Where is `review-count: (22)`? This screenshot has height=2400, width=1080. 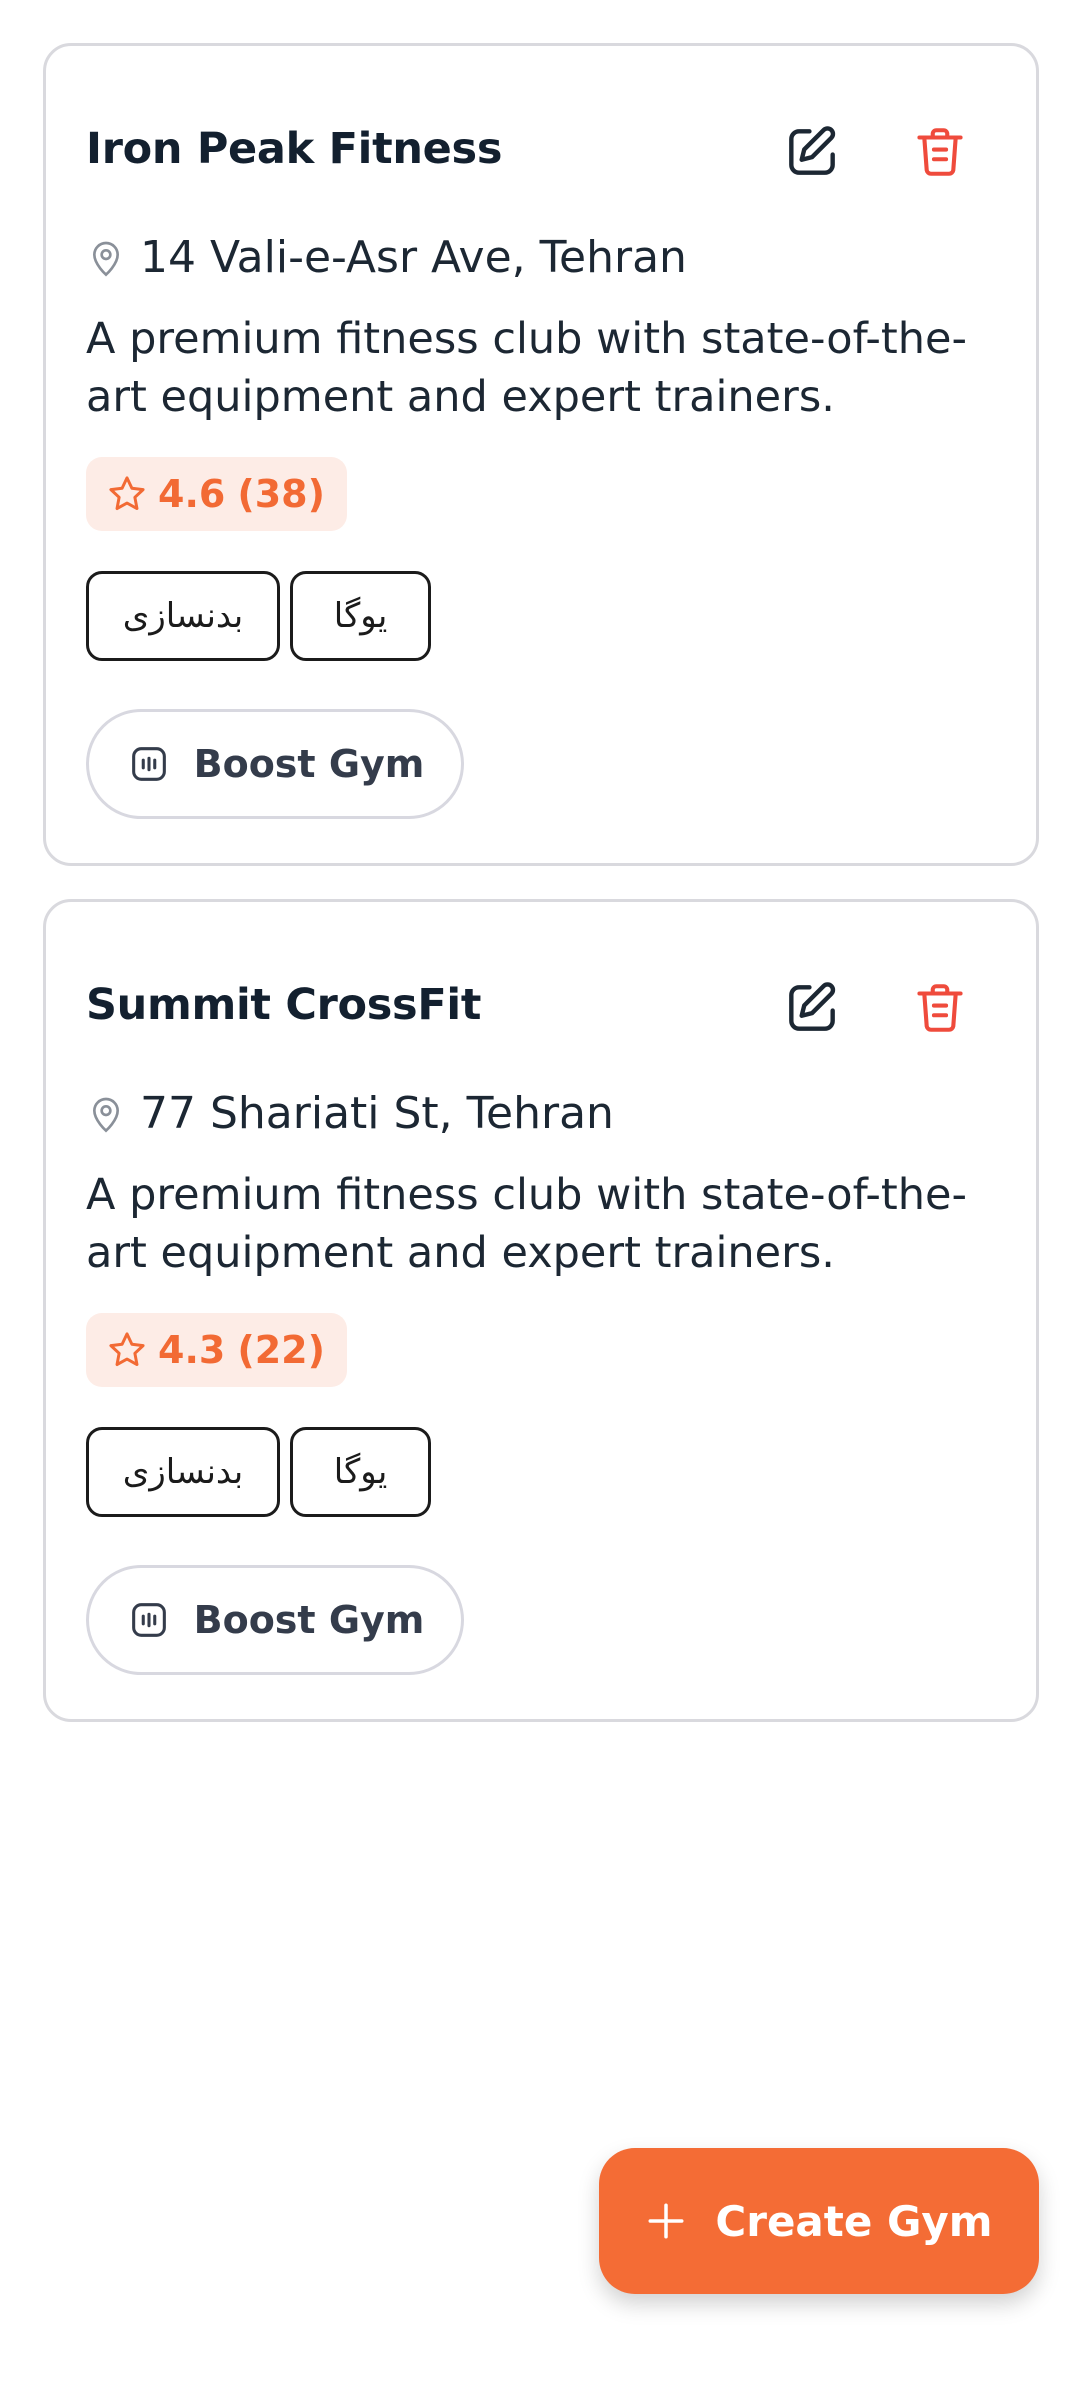 review-count: (22) is located at coordinates (281, 1350).